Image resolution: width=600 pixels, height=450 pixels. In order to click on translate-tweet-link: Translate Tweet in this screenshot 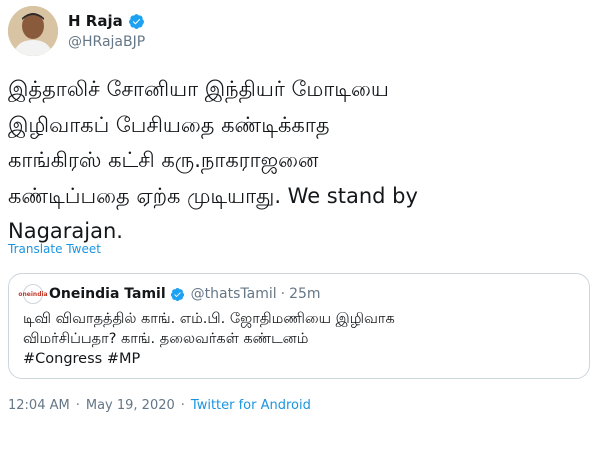, I will do `click(54, 249)`.